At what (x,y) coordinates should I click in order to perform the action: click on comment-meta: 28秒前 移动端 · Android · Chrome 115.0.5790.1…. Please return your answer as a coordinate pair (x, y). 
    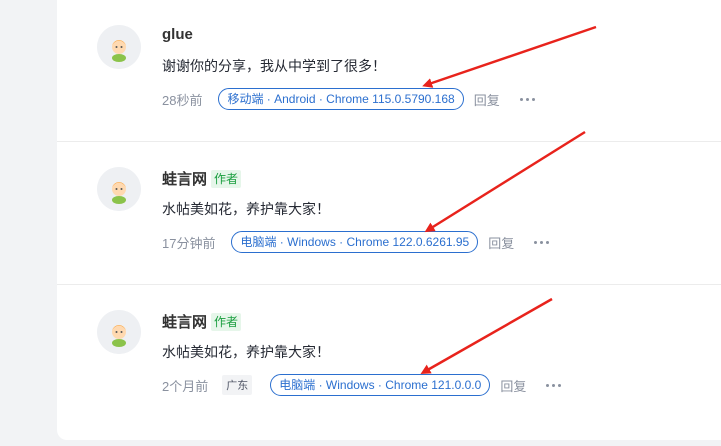
    Looking at the image, I should click on (348, 99).